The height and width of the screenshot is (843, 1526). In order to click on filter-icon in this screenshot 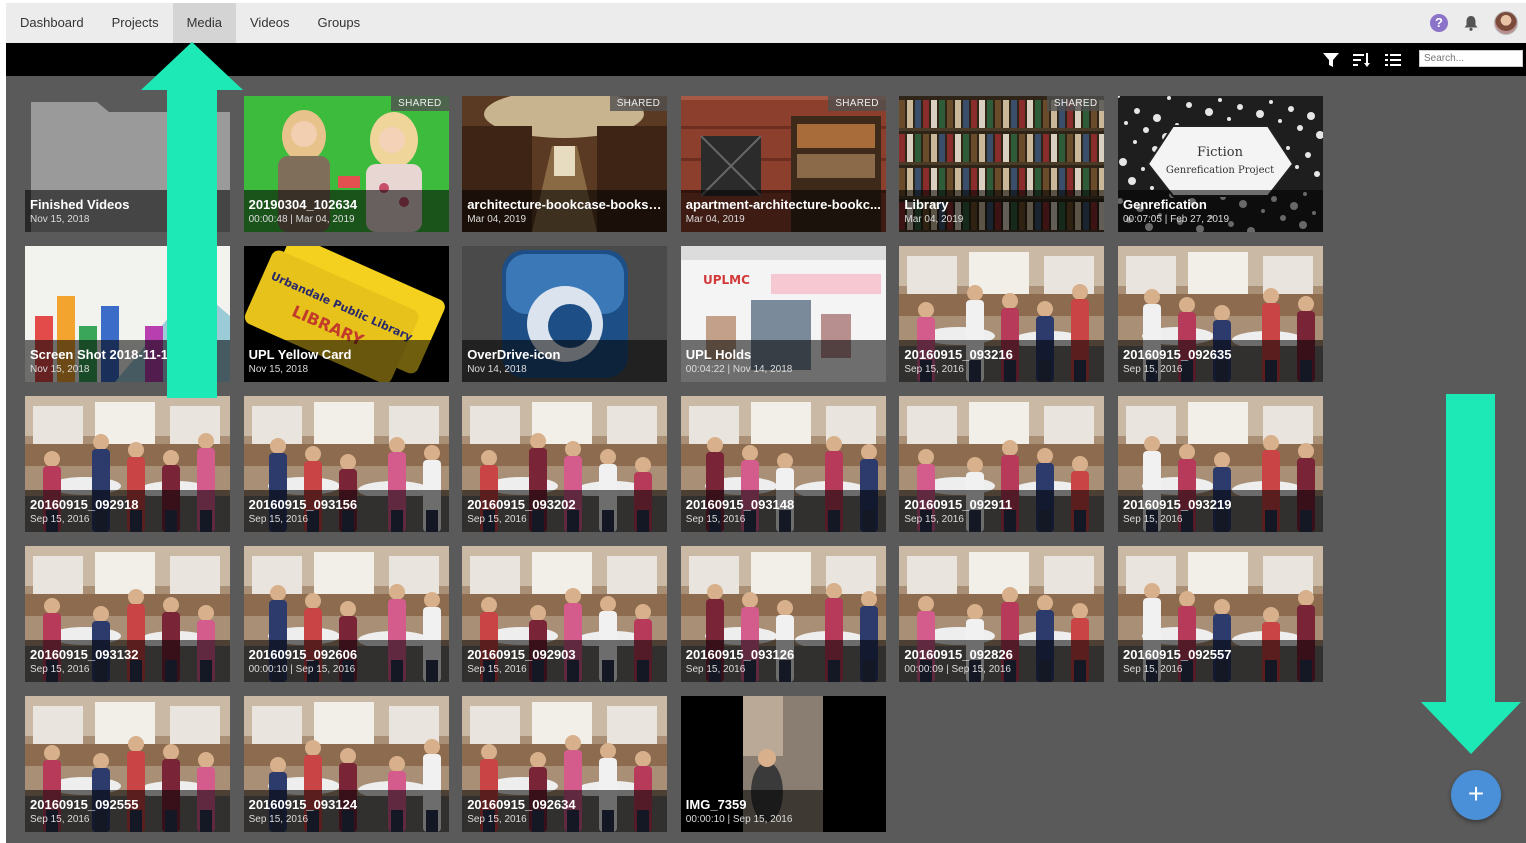, I will do `click(1331, 60)`.